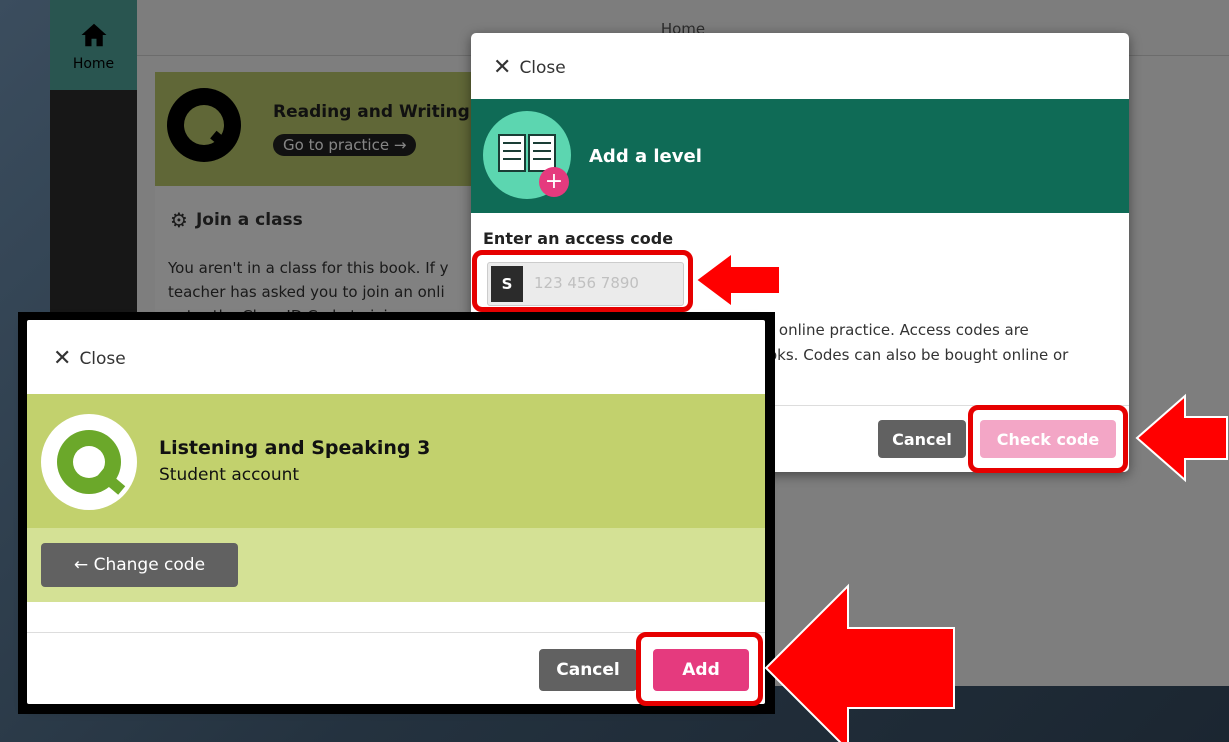 Image resolution: width=1229 pixels, height=742 pixels. I want to click on plus-badge-icon: +, so click(554, 182).